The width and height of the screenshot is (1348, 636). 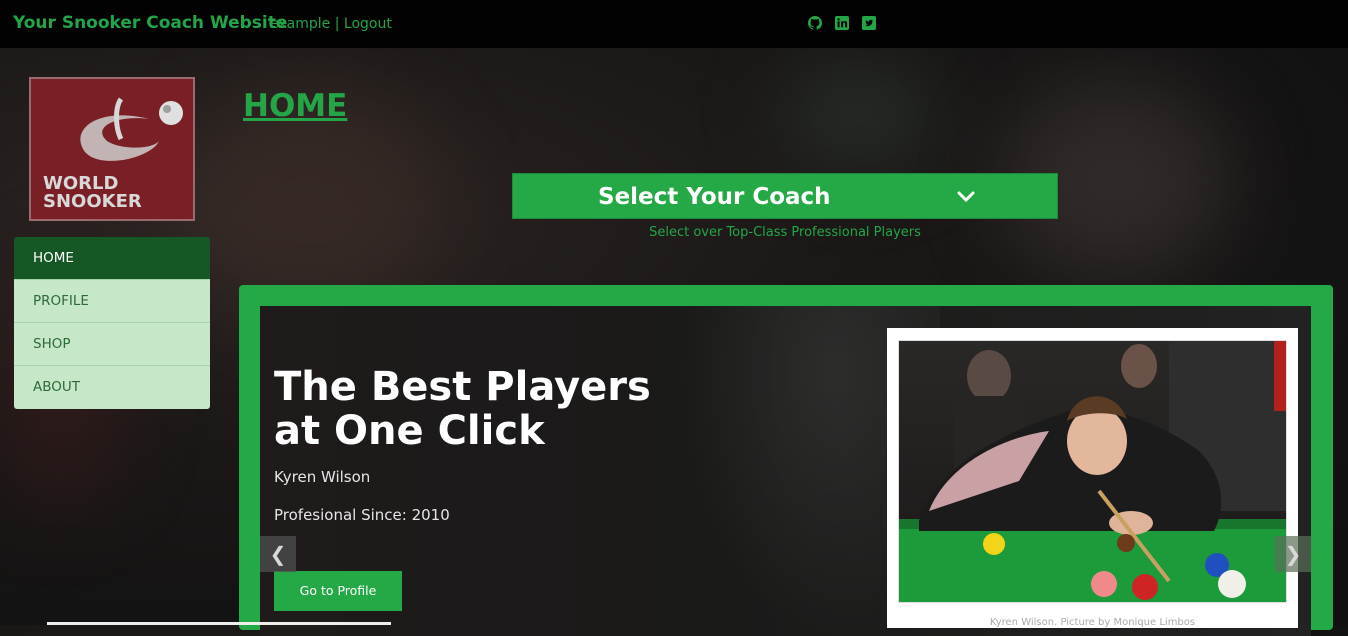 I want to click on chevron-left-icon: ❮, so click(x=278, y=554).